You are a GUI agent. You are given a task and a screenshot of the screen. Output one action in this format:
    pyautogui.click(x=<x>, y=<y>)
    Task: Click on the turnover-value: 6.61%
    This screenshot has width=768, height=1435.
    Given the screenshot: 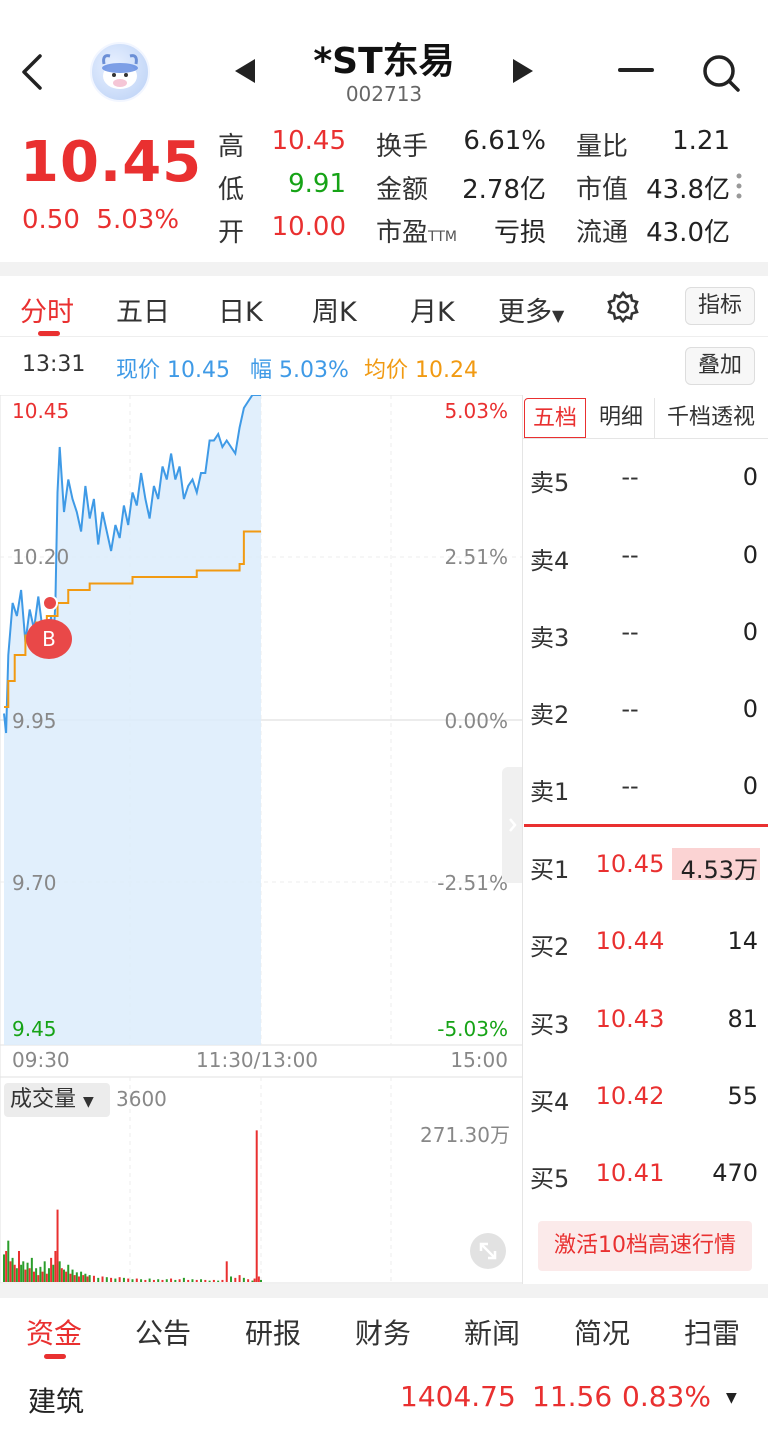 What is the action you would take?
    pyautogui.click(x=504, y=141)
    